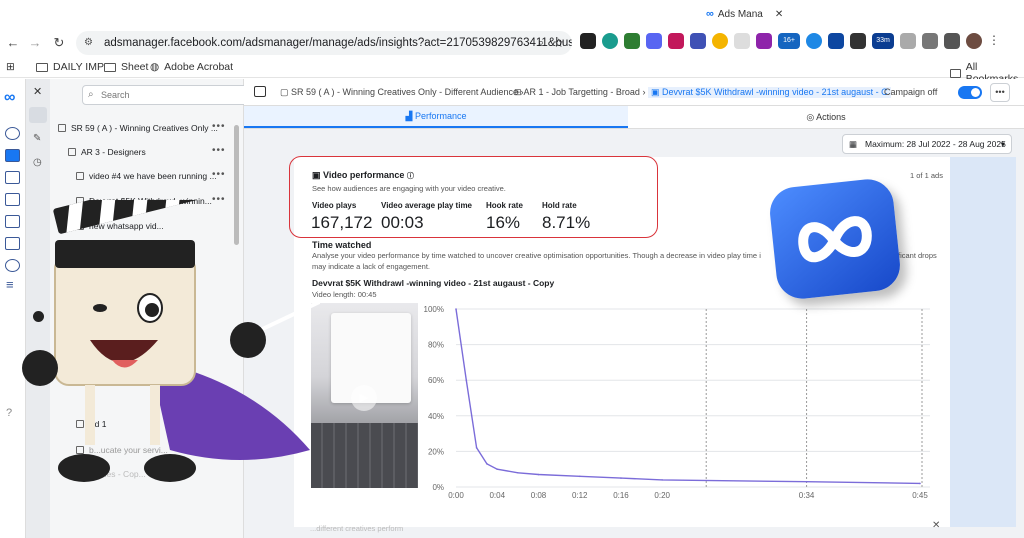 The height and width of the screenshot is (538, 1024). Describe the element at coordinates (357, 528) in the screenshot. I see `footer-text: ...different creatives perform` at that location.